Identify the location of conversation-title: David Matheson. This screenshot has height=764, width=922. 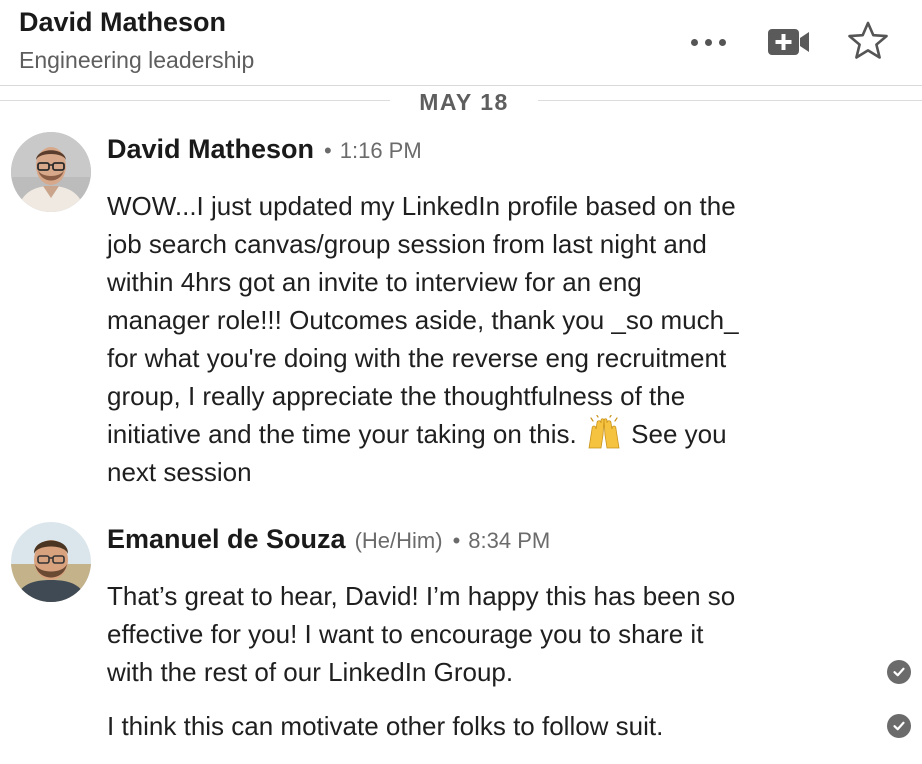
(122, 22).